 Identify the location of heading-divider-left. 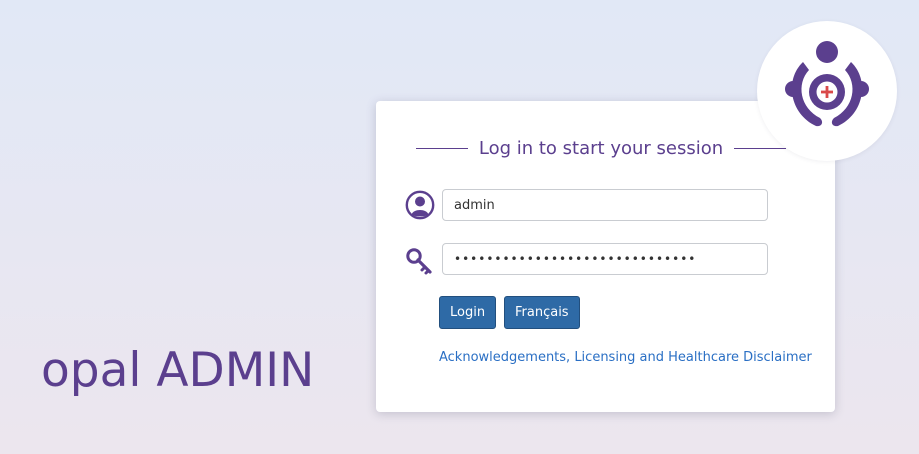
(442, 148).